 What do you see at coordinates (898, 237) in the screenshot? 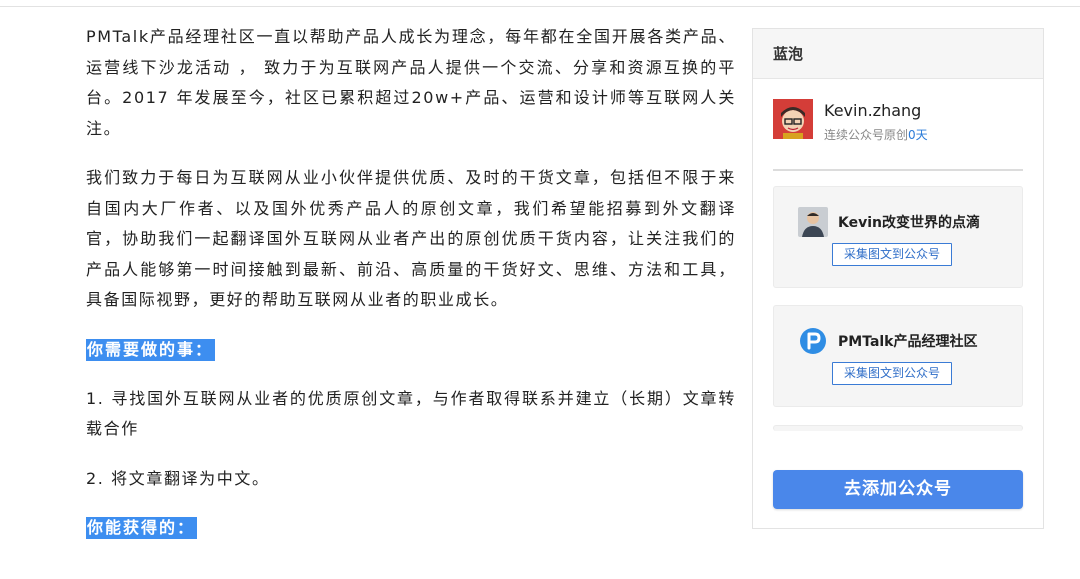
I see `account-card: Kevin改变世界的点滴 采集图文到公众号` at bounding box center [898, 237].